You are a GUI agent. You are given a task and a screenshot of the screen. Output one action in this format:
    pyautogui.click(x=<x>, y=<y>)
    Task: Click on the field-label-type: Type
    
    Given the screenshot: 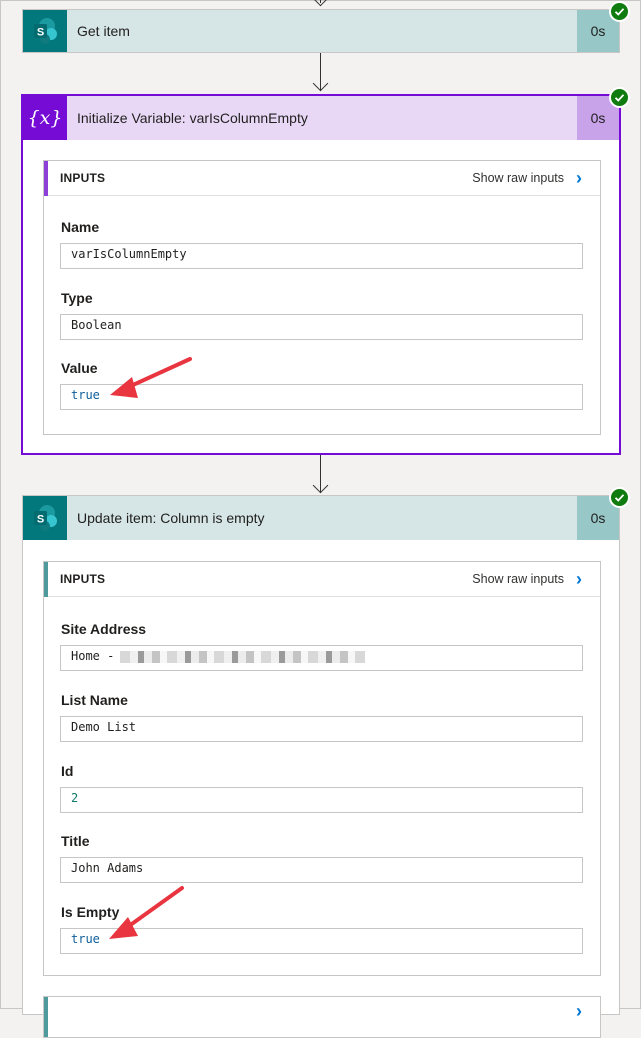 What is the action you would take?
    pyautogui.click(x=77, y=298)
    